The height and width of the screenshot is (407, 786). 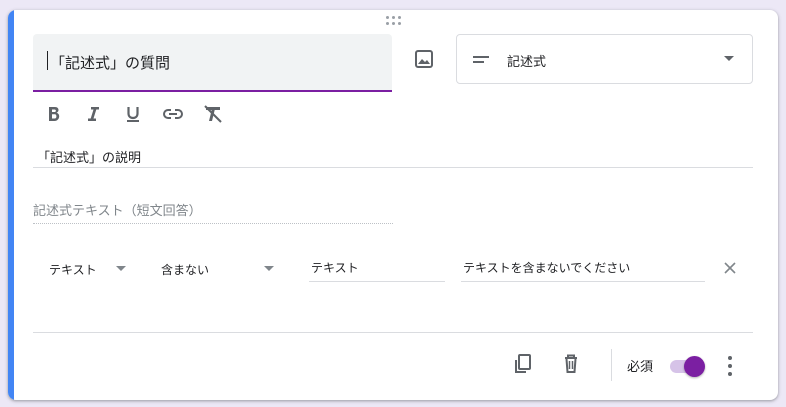 What do you see at coordinates (547, 268) in the screenshot?
I see `validation-error-message-text: テキストを含まないでください` at bounding box center [547, 268].